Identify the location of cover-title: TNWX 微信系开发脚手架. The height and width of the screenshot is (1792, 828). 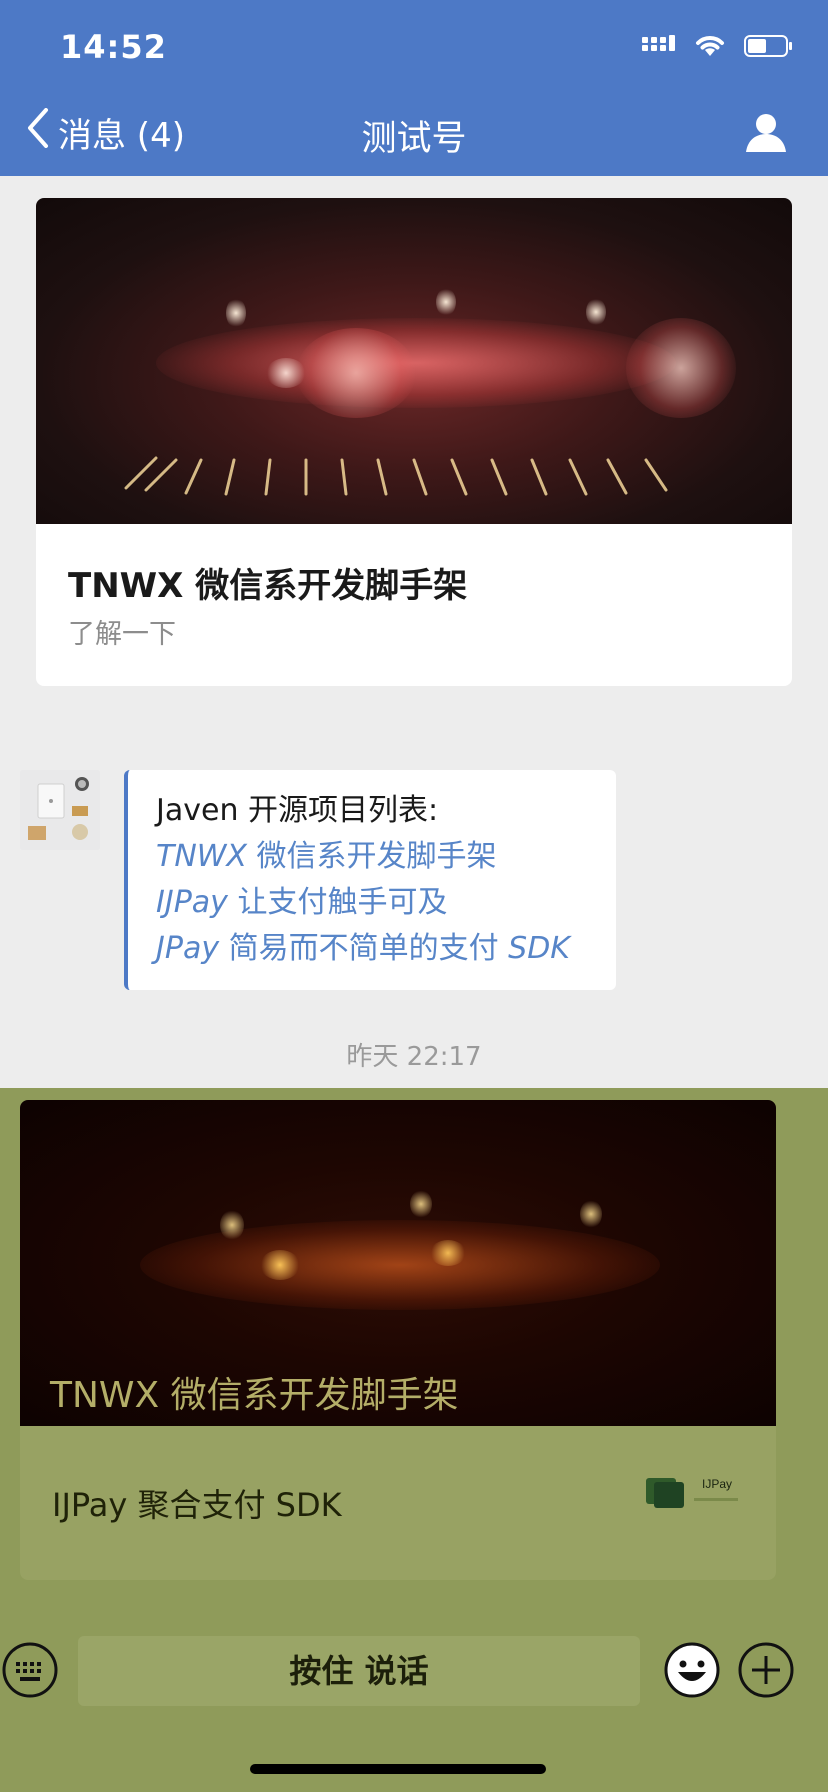
(254, 1395).